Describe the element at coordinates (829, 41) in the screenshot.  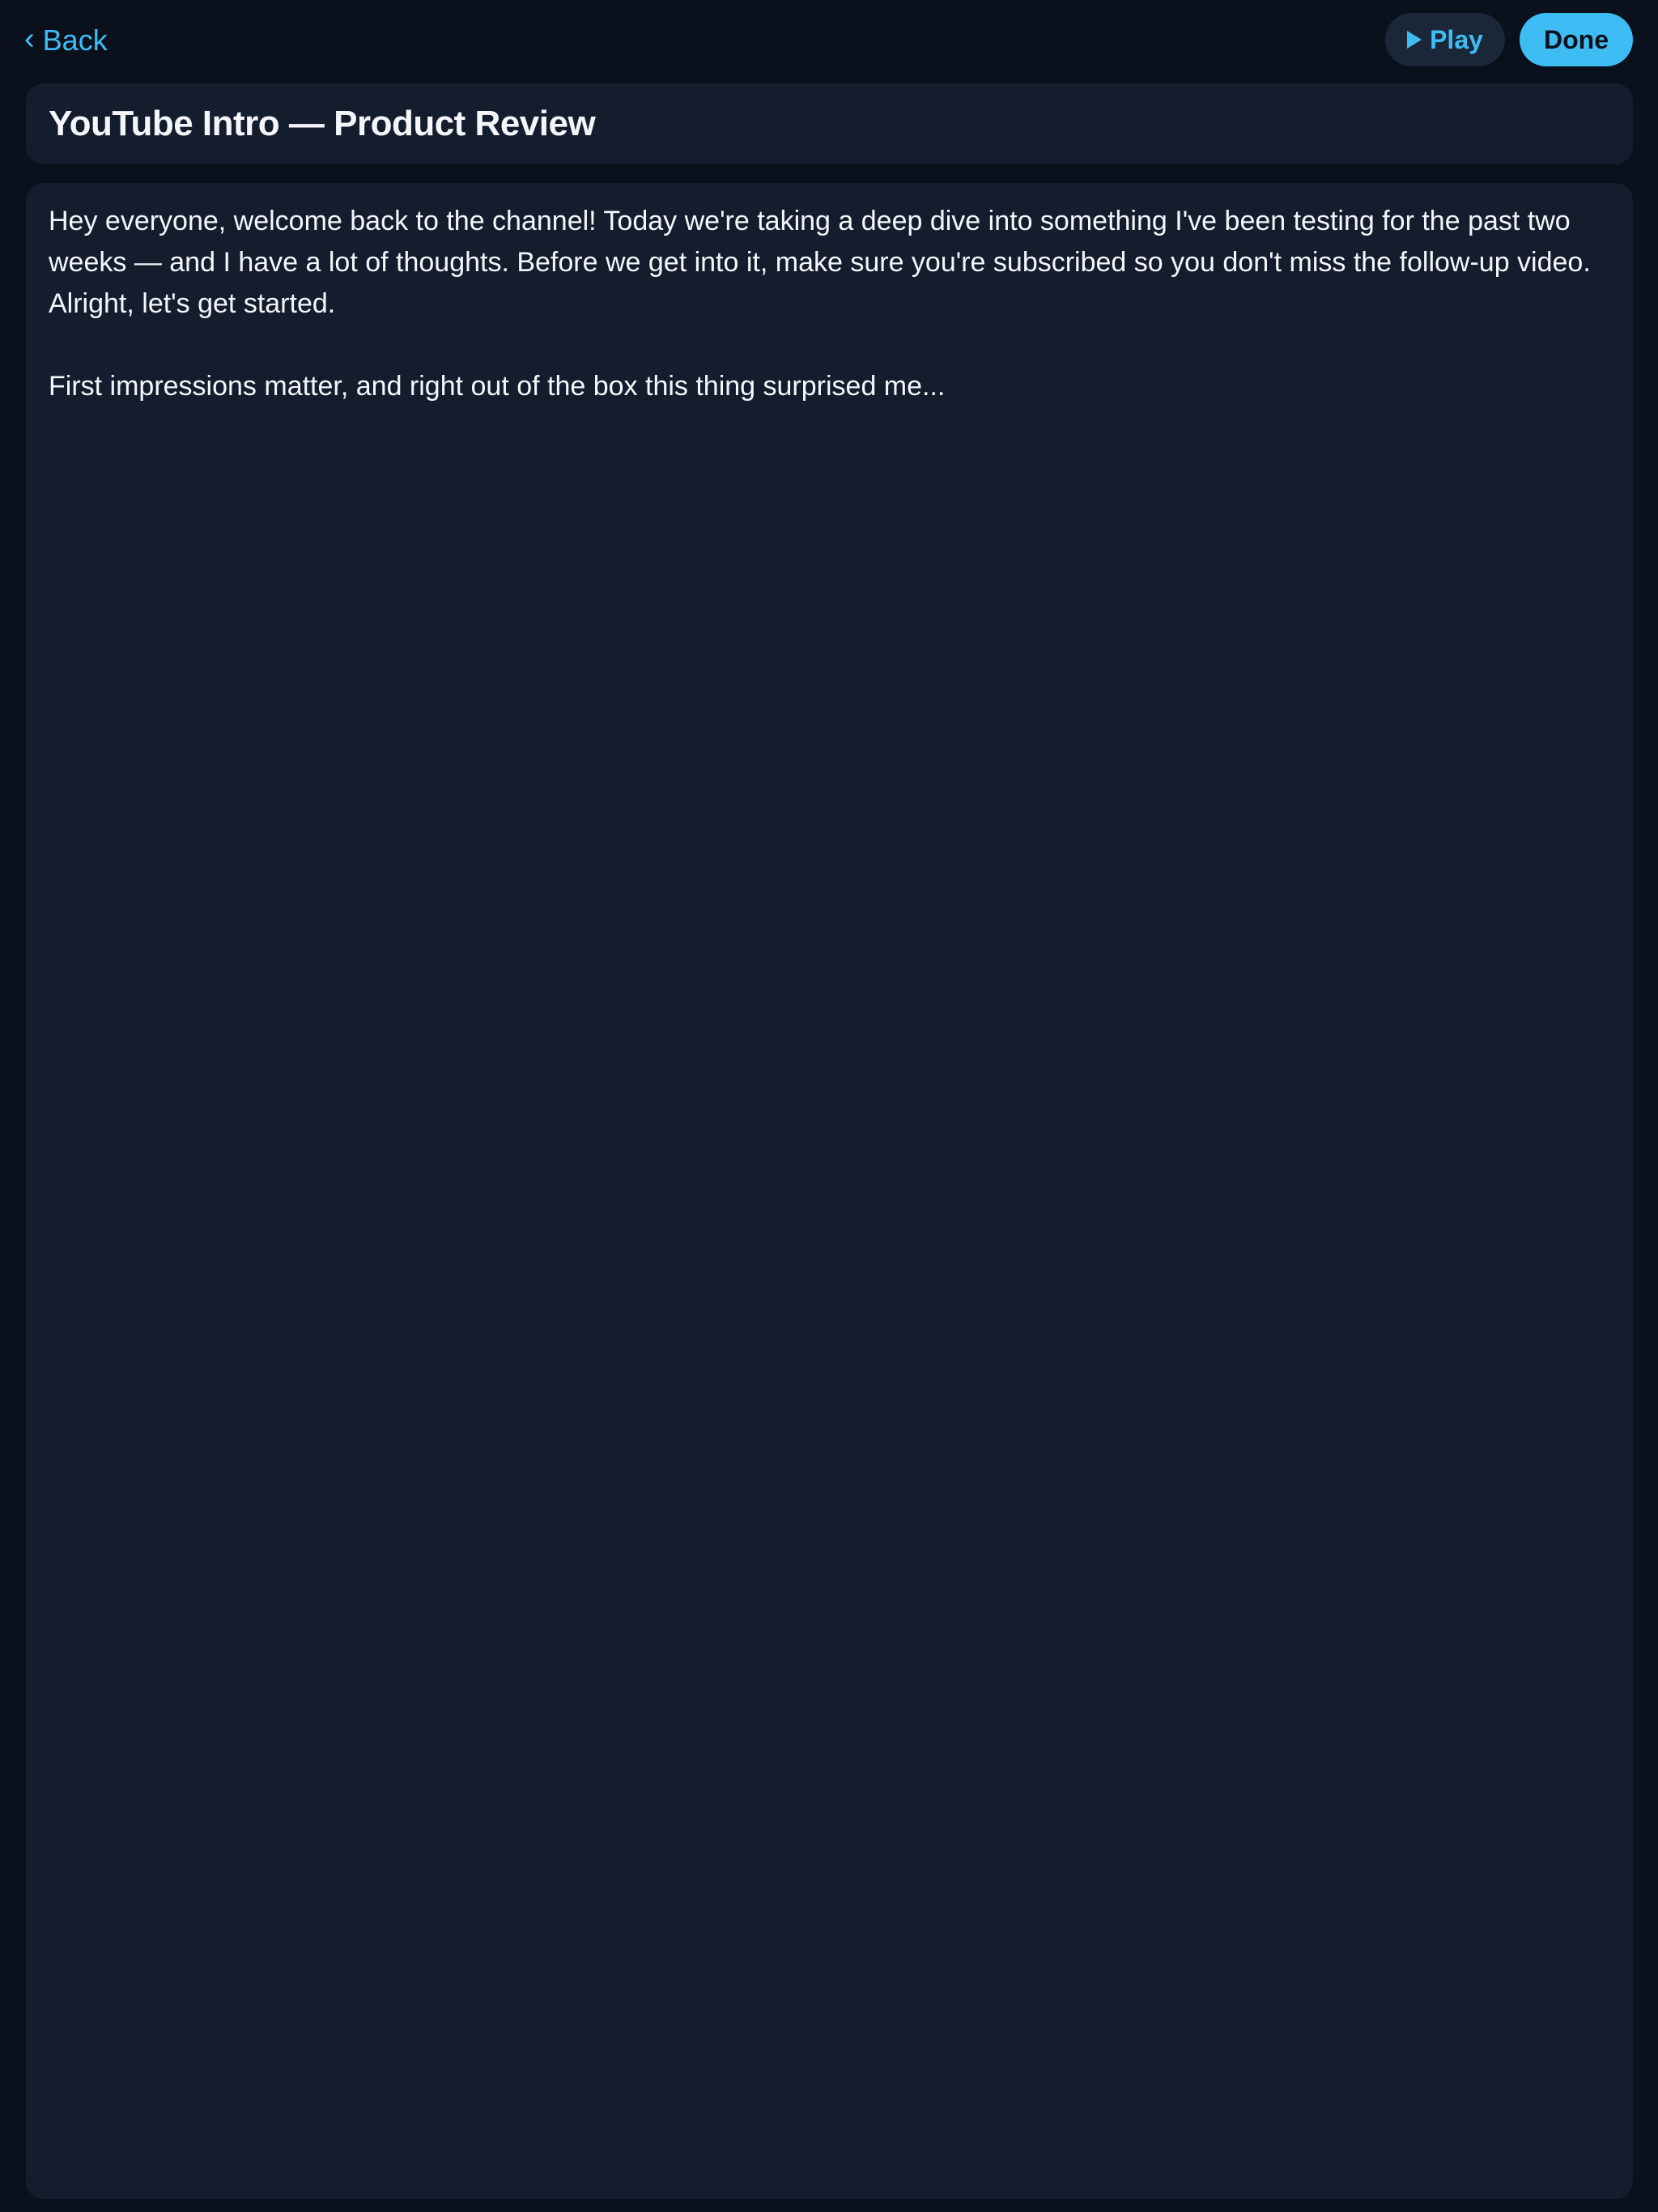
I see `top-bar: ‹ Back Play Done` at that location.